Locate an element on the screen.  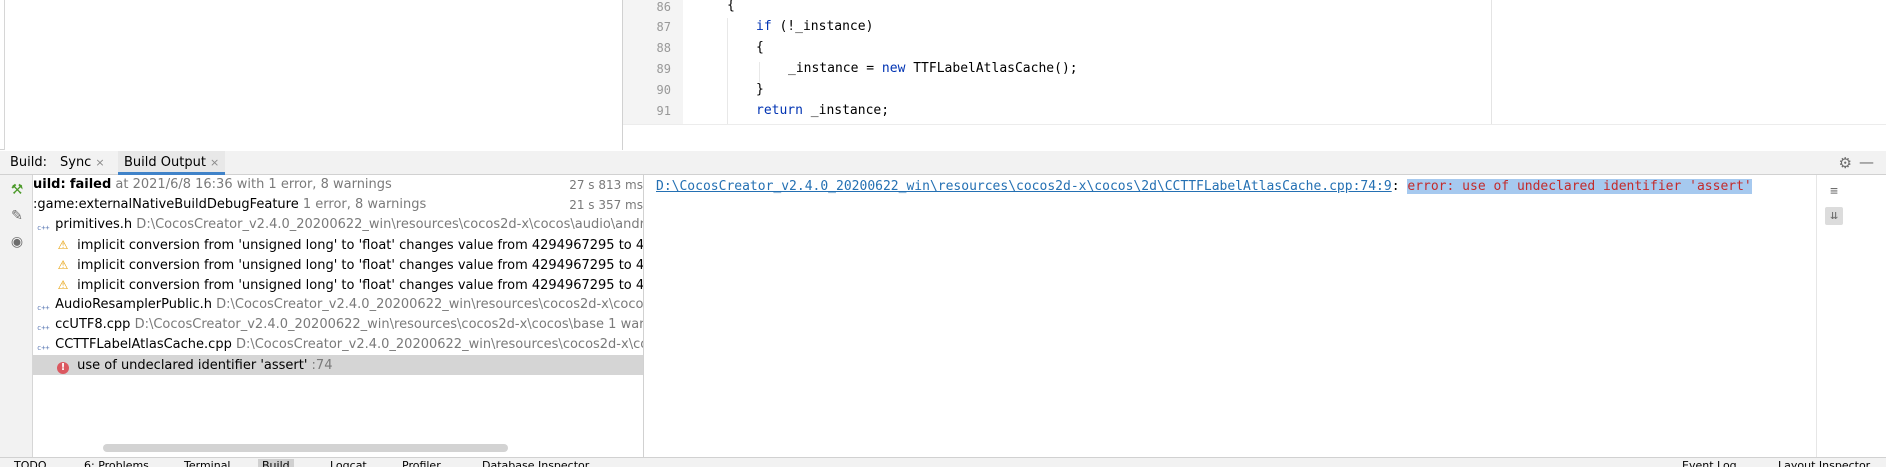
tool-button-logcat: Logcat is located at coordinates (348, 463).